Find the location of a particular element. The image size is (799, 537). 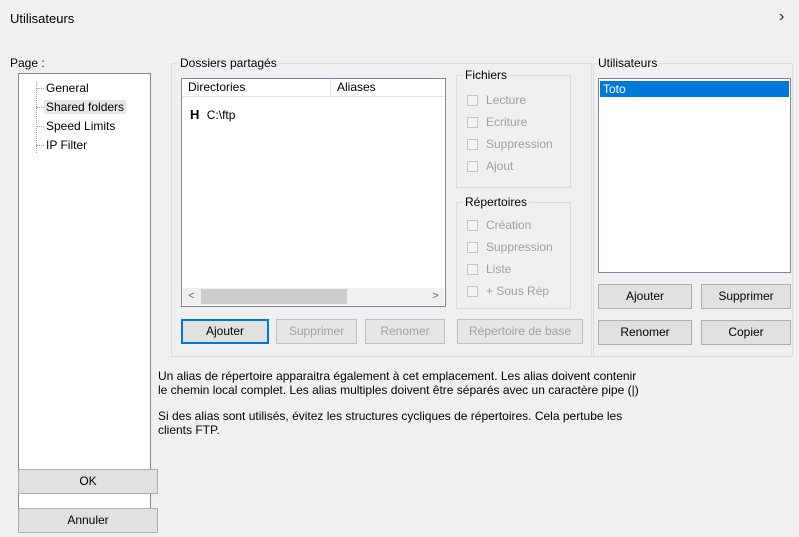

list-header: Directories Aliases is located at coordinates (313, 88).